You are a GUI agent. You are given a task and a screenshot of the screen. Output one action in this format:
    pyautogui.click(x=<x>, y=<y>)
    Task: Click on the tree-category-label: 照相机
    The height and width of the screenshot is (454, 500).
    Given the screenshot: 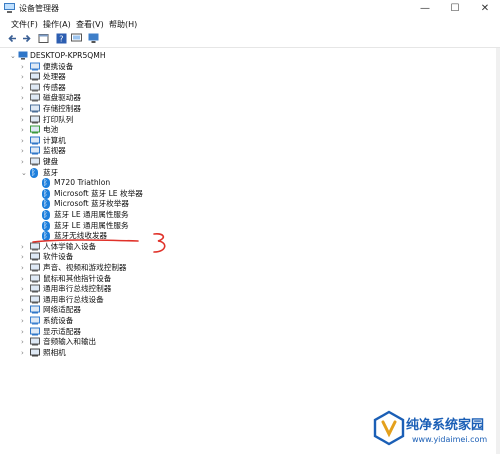 What is the action you would take?
    pyautogui.click(x=54, y=352)
    